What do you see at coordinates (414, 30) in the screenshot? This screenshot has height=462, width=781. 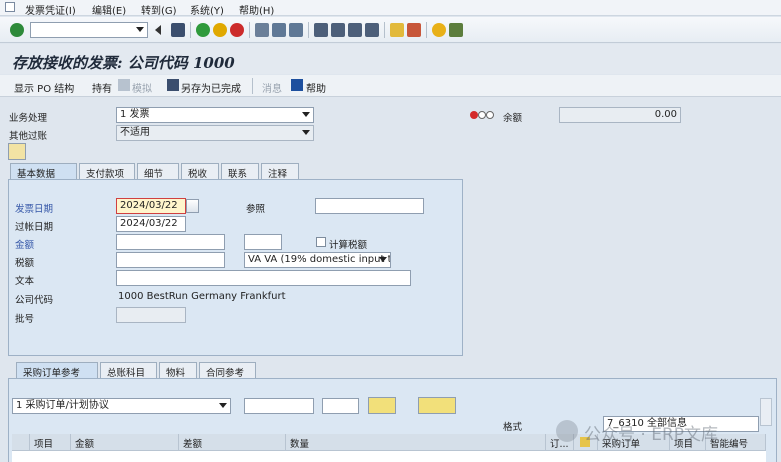 I see `shortcut-icon` at bounding box center [414, 30].